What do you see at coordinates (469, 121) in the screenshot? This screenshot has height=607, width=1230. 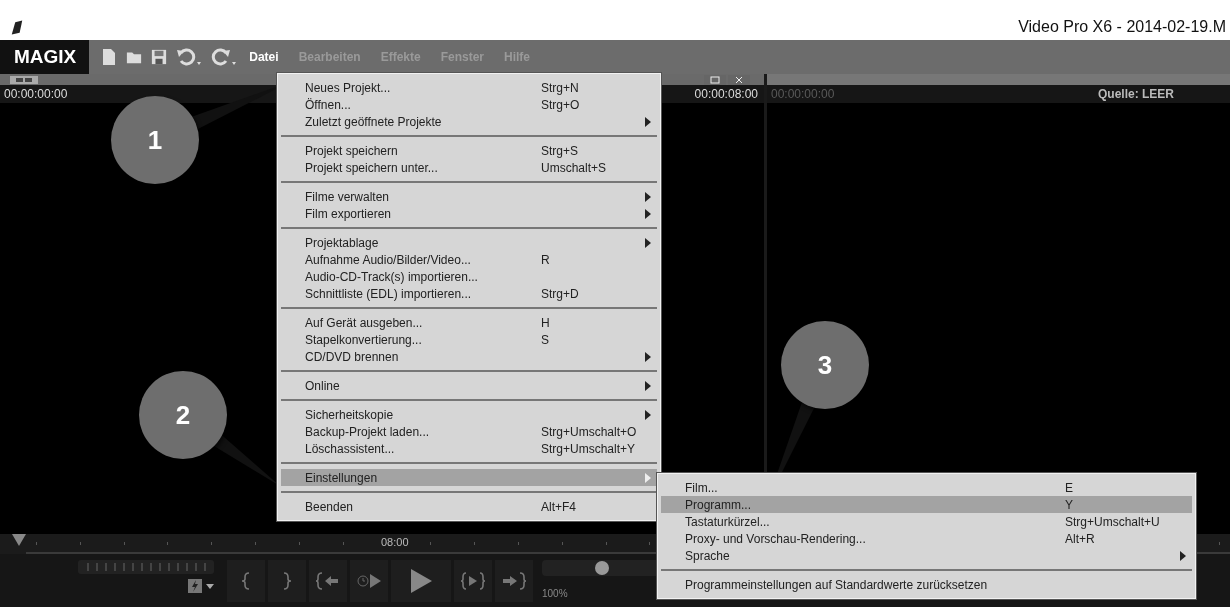 I see `menu-item: Zuletzt geöffnete Projekte` at bounding box center [469, 121].